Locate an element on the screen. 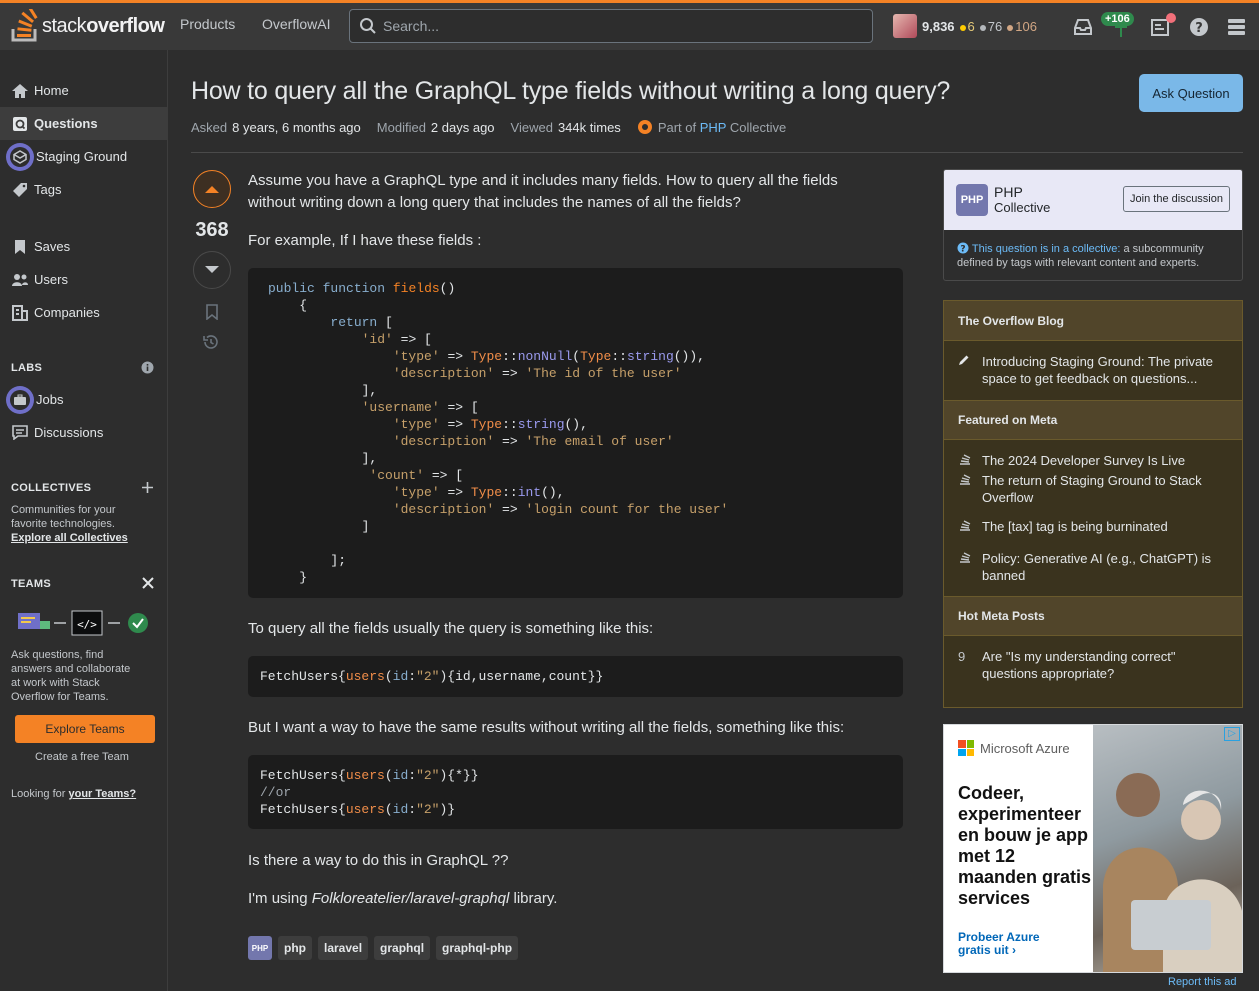 This screenshot has width=1259, height=991. sidebar-item-companies: Companies is located at coordinates (83, 312).